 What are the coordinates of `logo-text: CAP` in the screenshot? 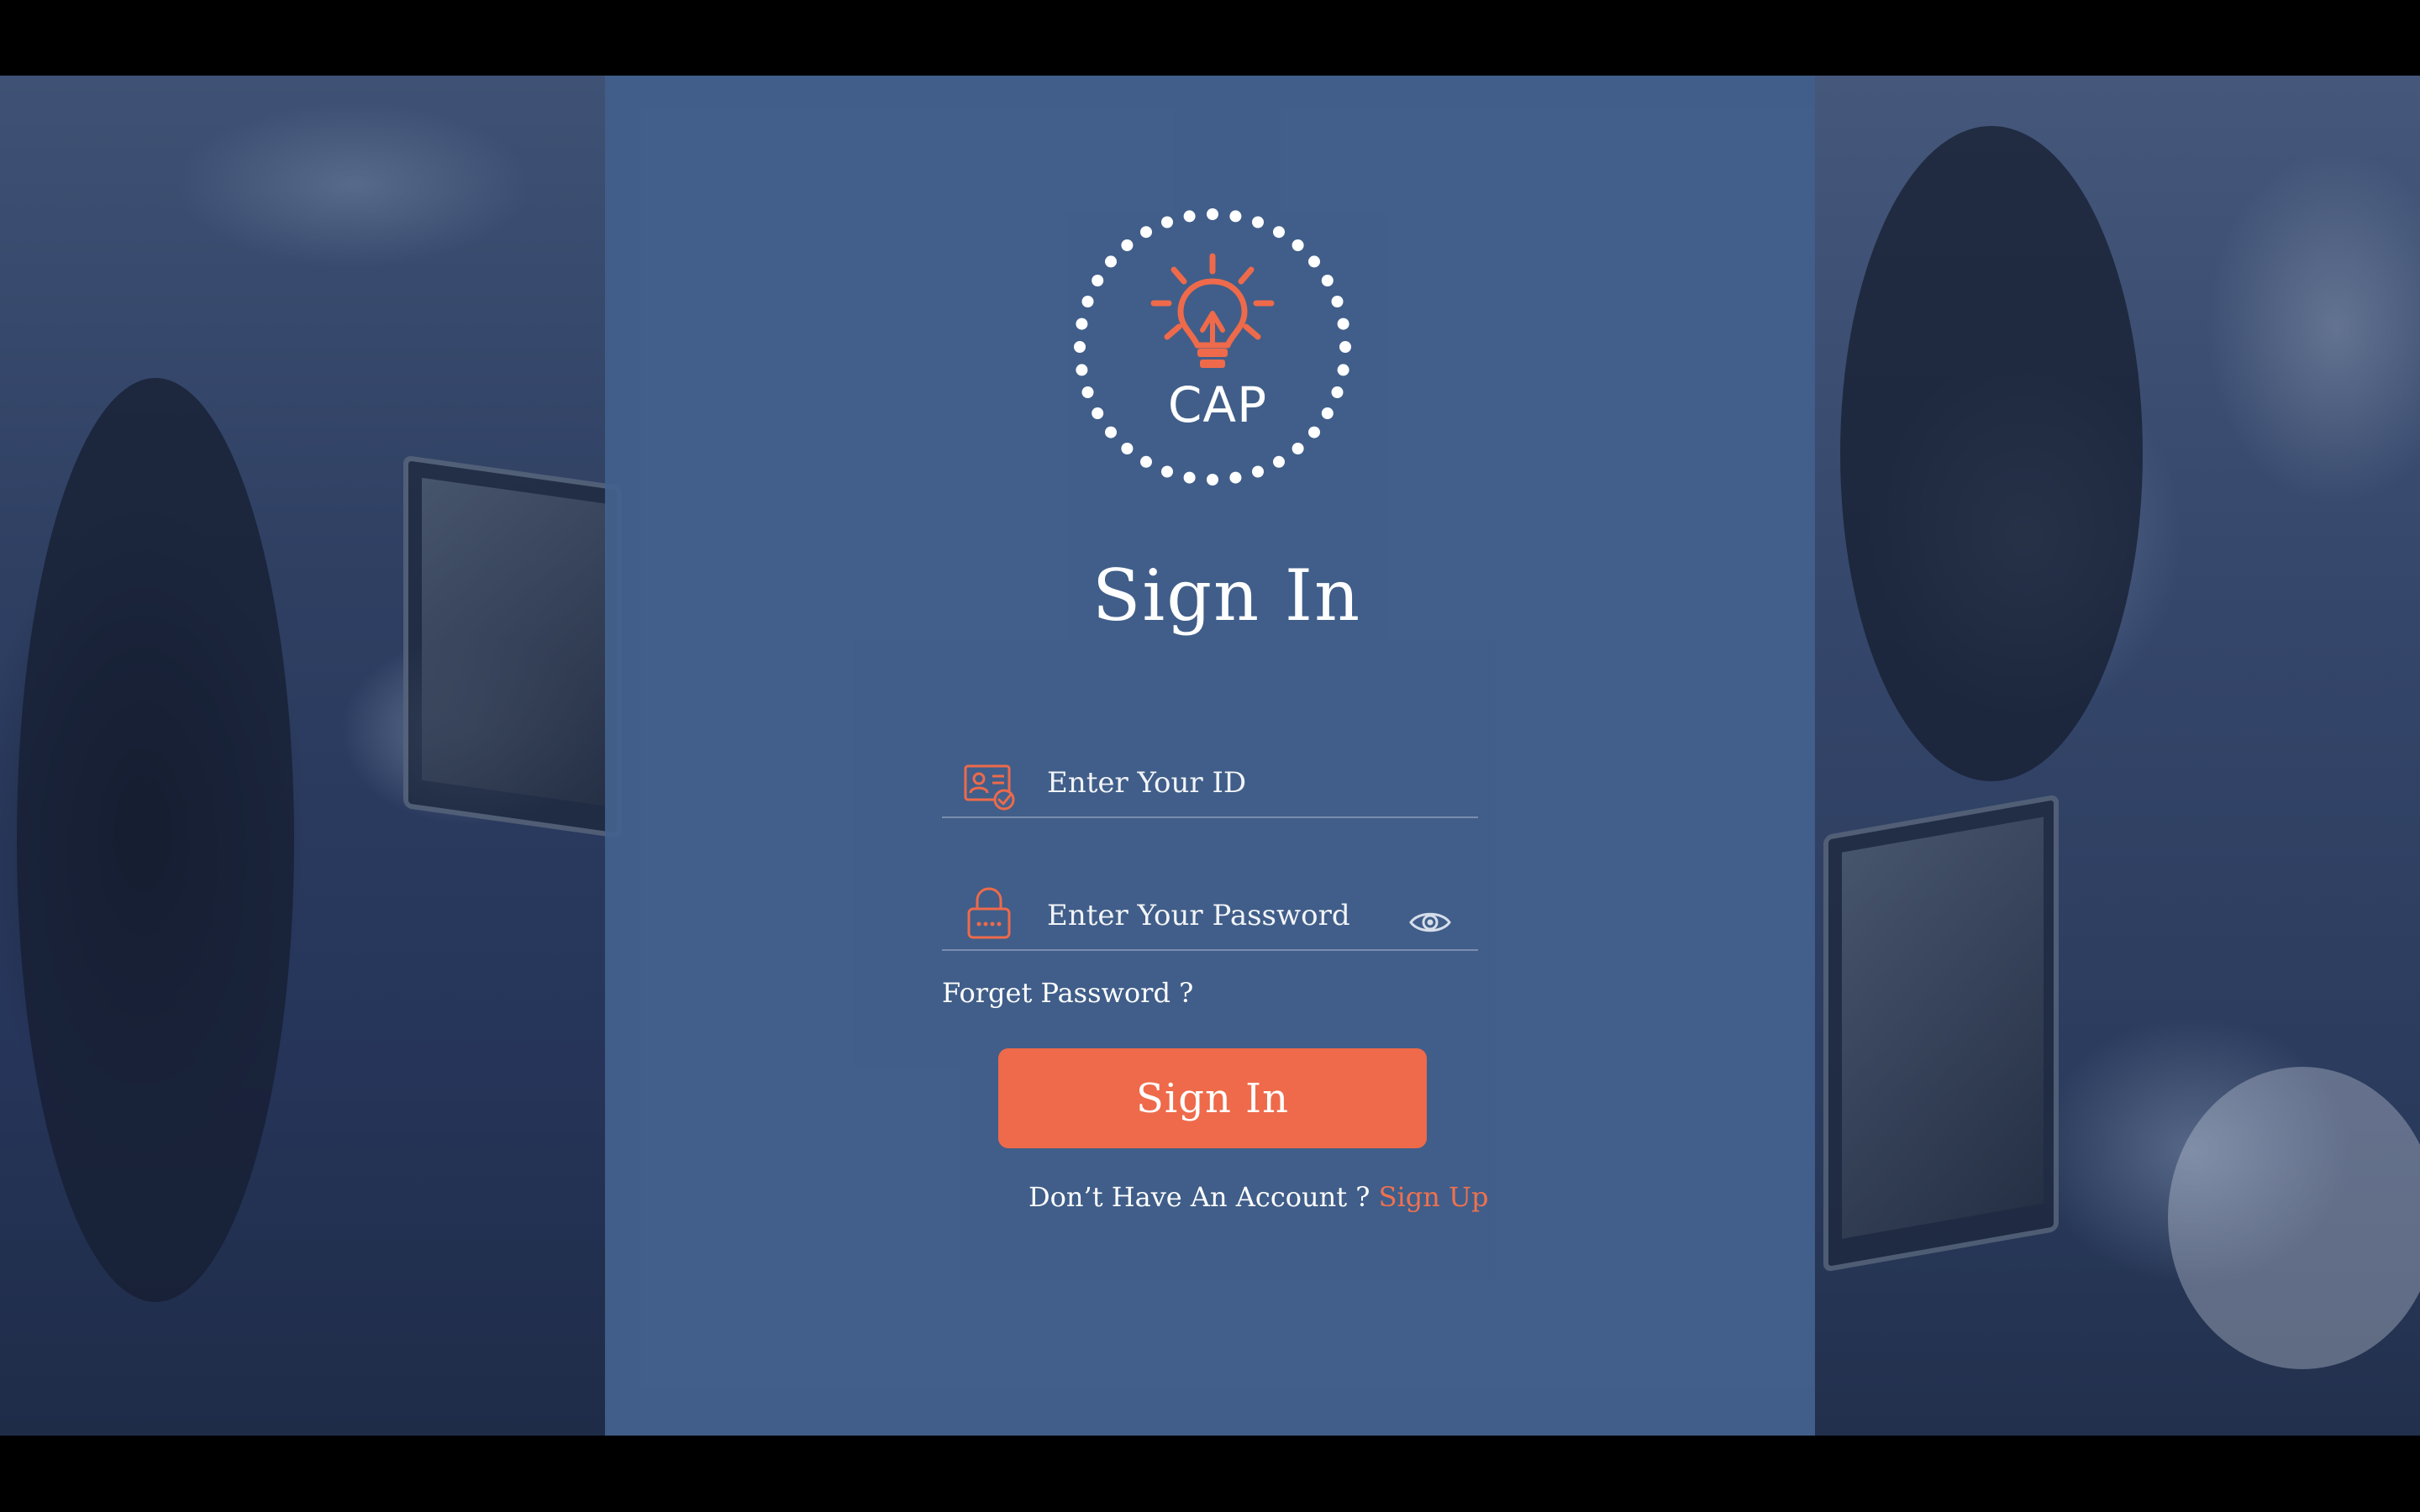 It's located at (1217, 404).